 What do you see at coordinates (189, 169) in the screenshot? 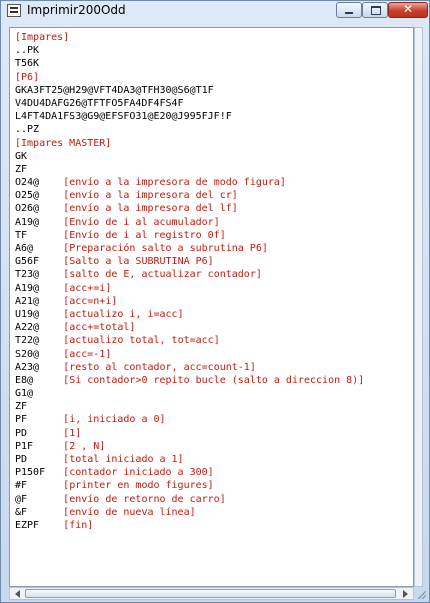
I see `text-line: ZF` at bounding box center [189, 169].